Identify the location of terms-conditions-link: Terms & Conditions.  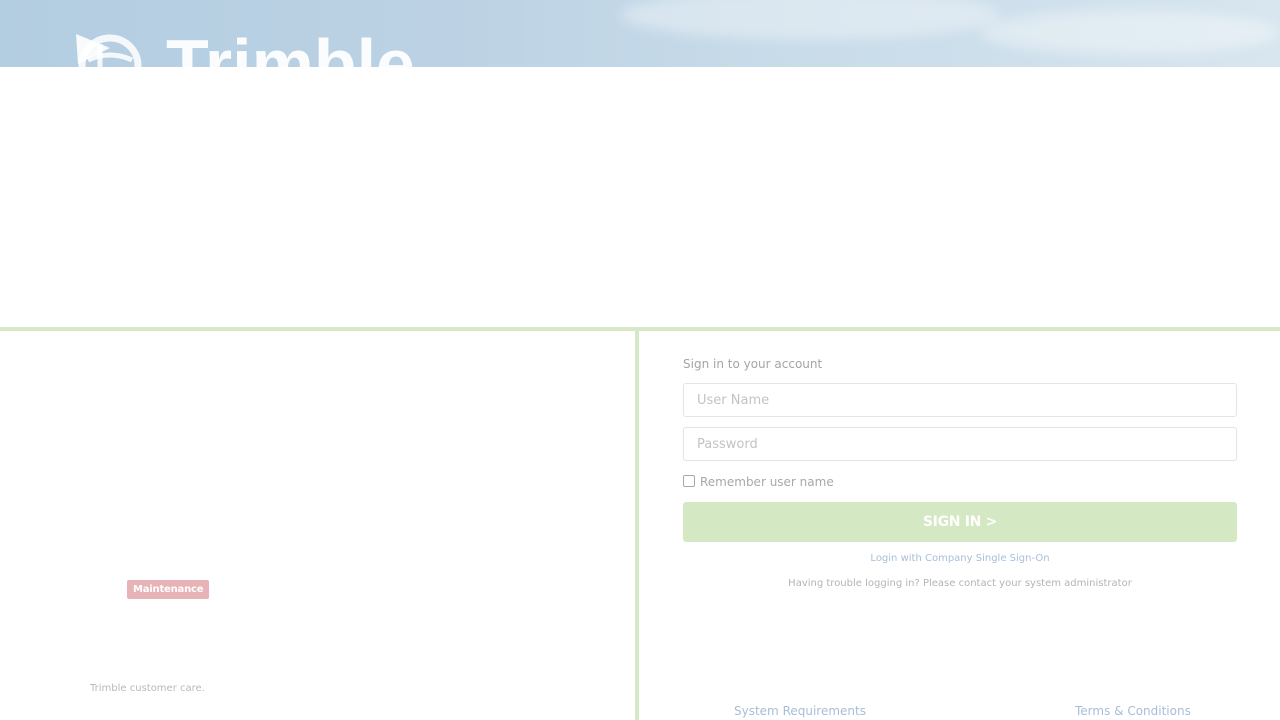
(1133, 711).